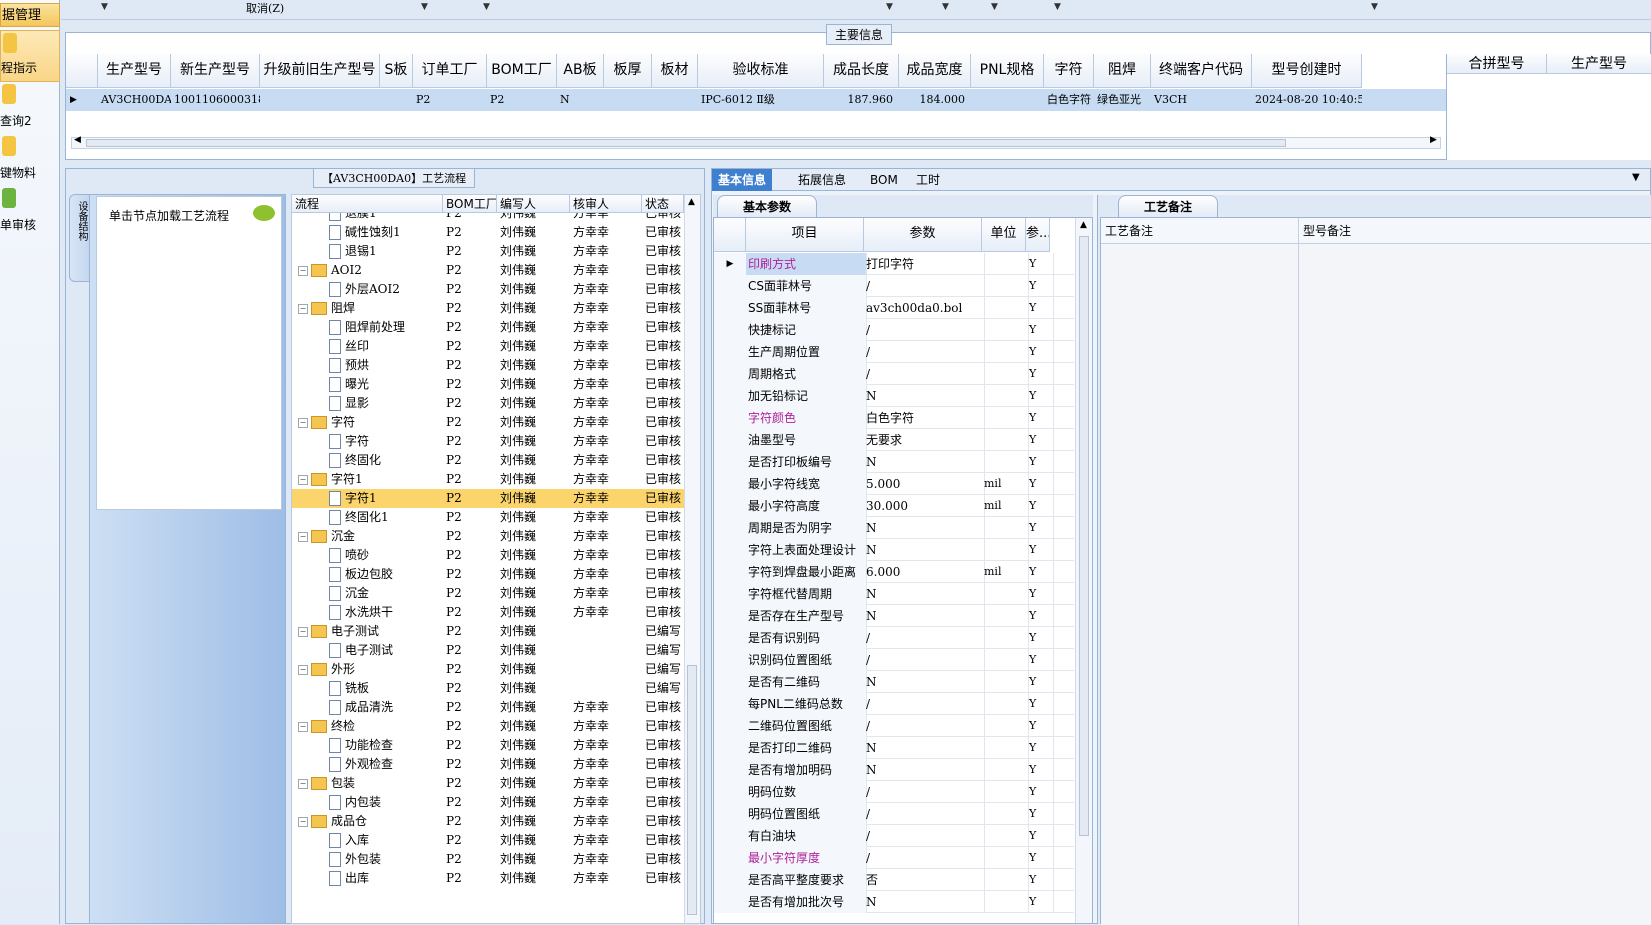  Describe the element at coordinates (367, 270) in the screenshot. I see `tree-node: − AOI2` at that location.